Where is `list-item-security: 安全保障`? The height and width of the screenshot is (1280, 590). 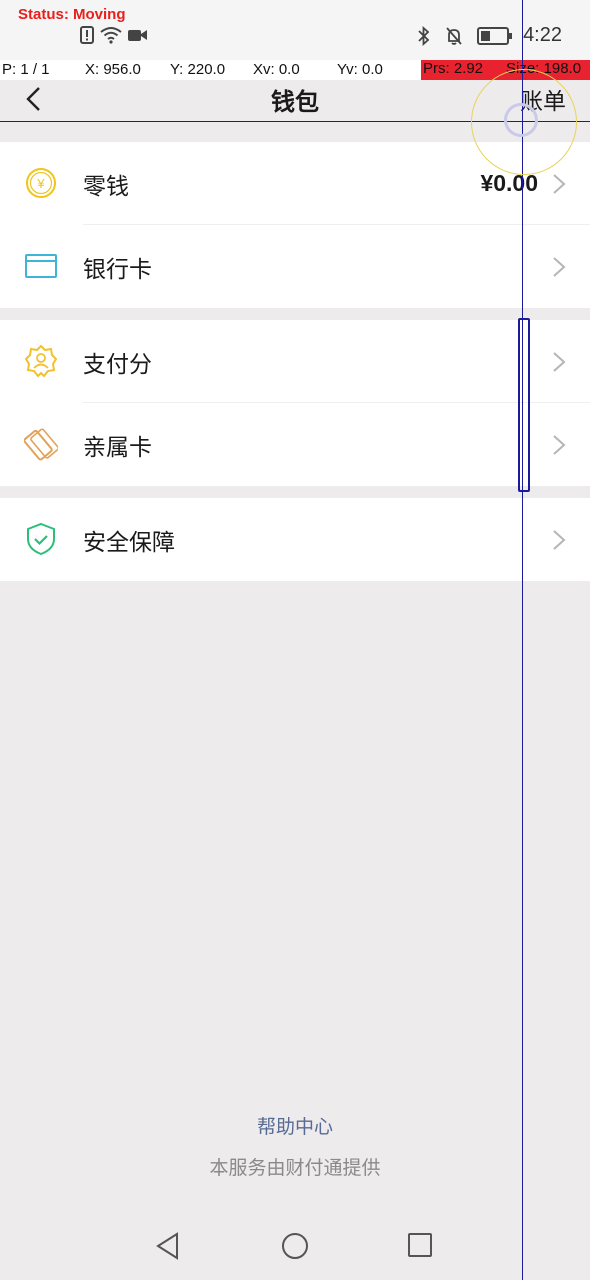 list-item-security: 安全保障 is located at coordinates (295, 539).